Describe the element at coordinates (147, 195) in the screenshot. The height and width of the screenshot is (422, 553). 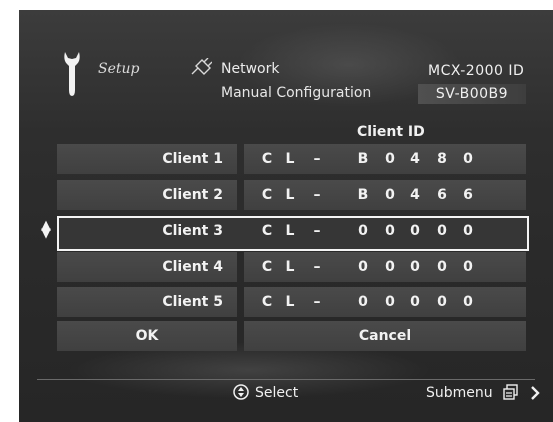
I see `client-row-label: Client 2` at that location.